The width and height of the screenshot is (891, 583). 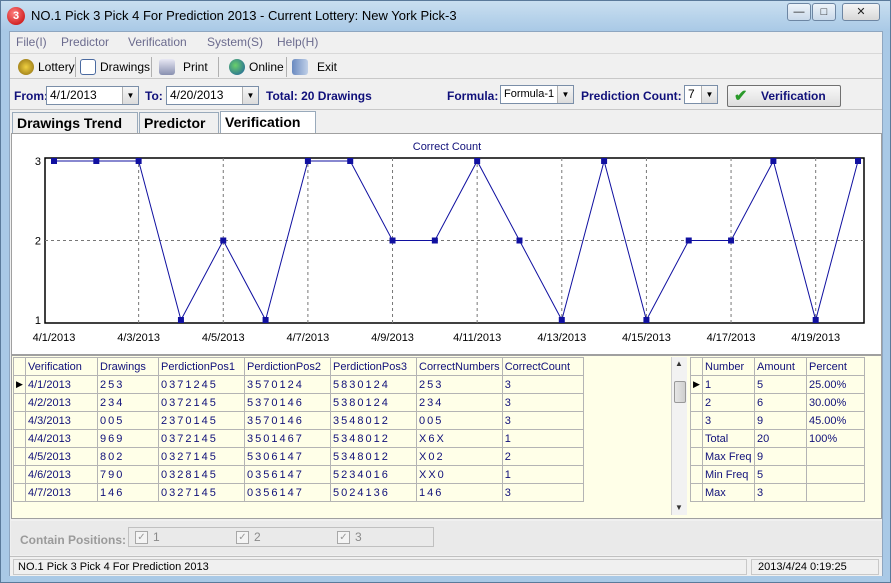 What do you see at coordinates (542, 366) in the screenshot?
I see `column-header: CorrectCount` at bounding box center [542, 366].